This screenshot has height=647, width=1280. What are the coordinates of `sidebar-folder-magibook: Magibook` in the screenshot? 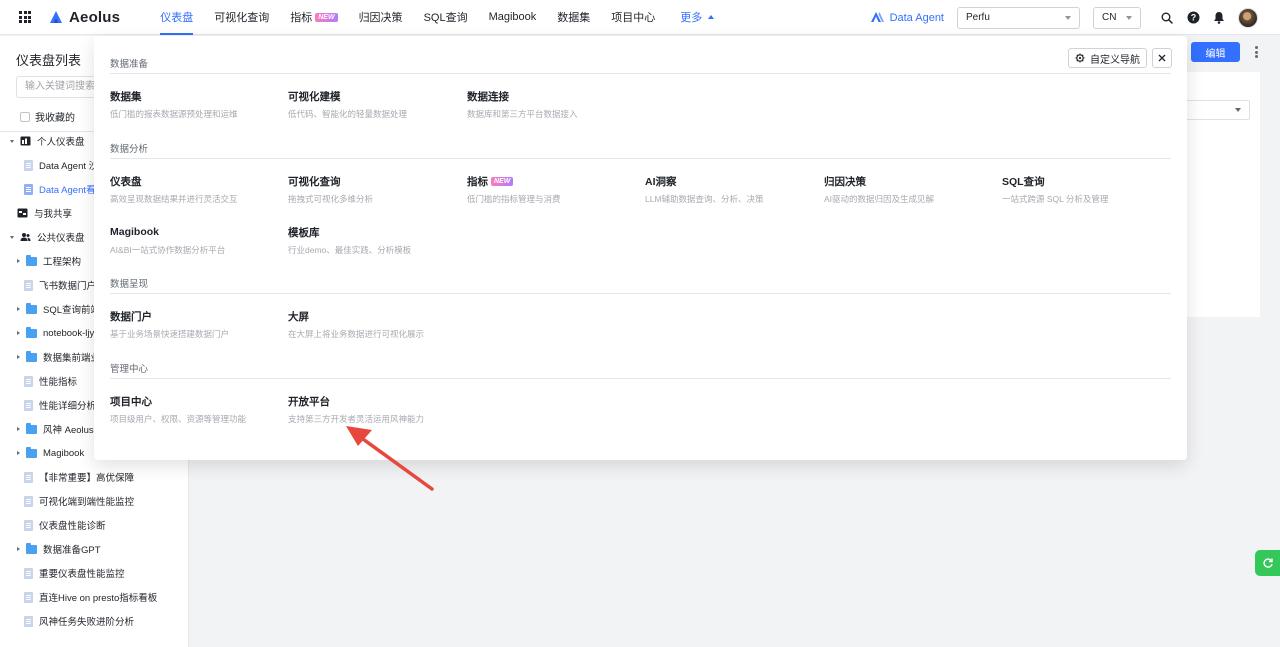 It's located at (50, 453).